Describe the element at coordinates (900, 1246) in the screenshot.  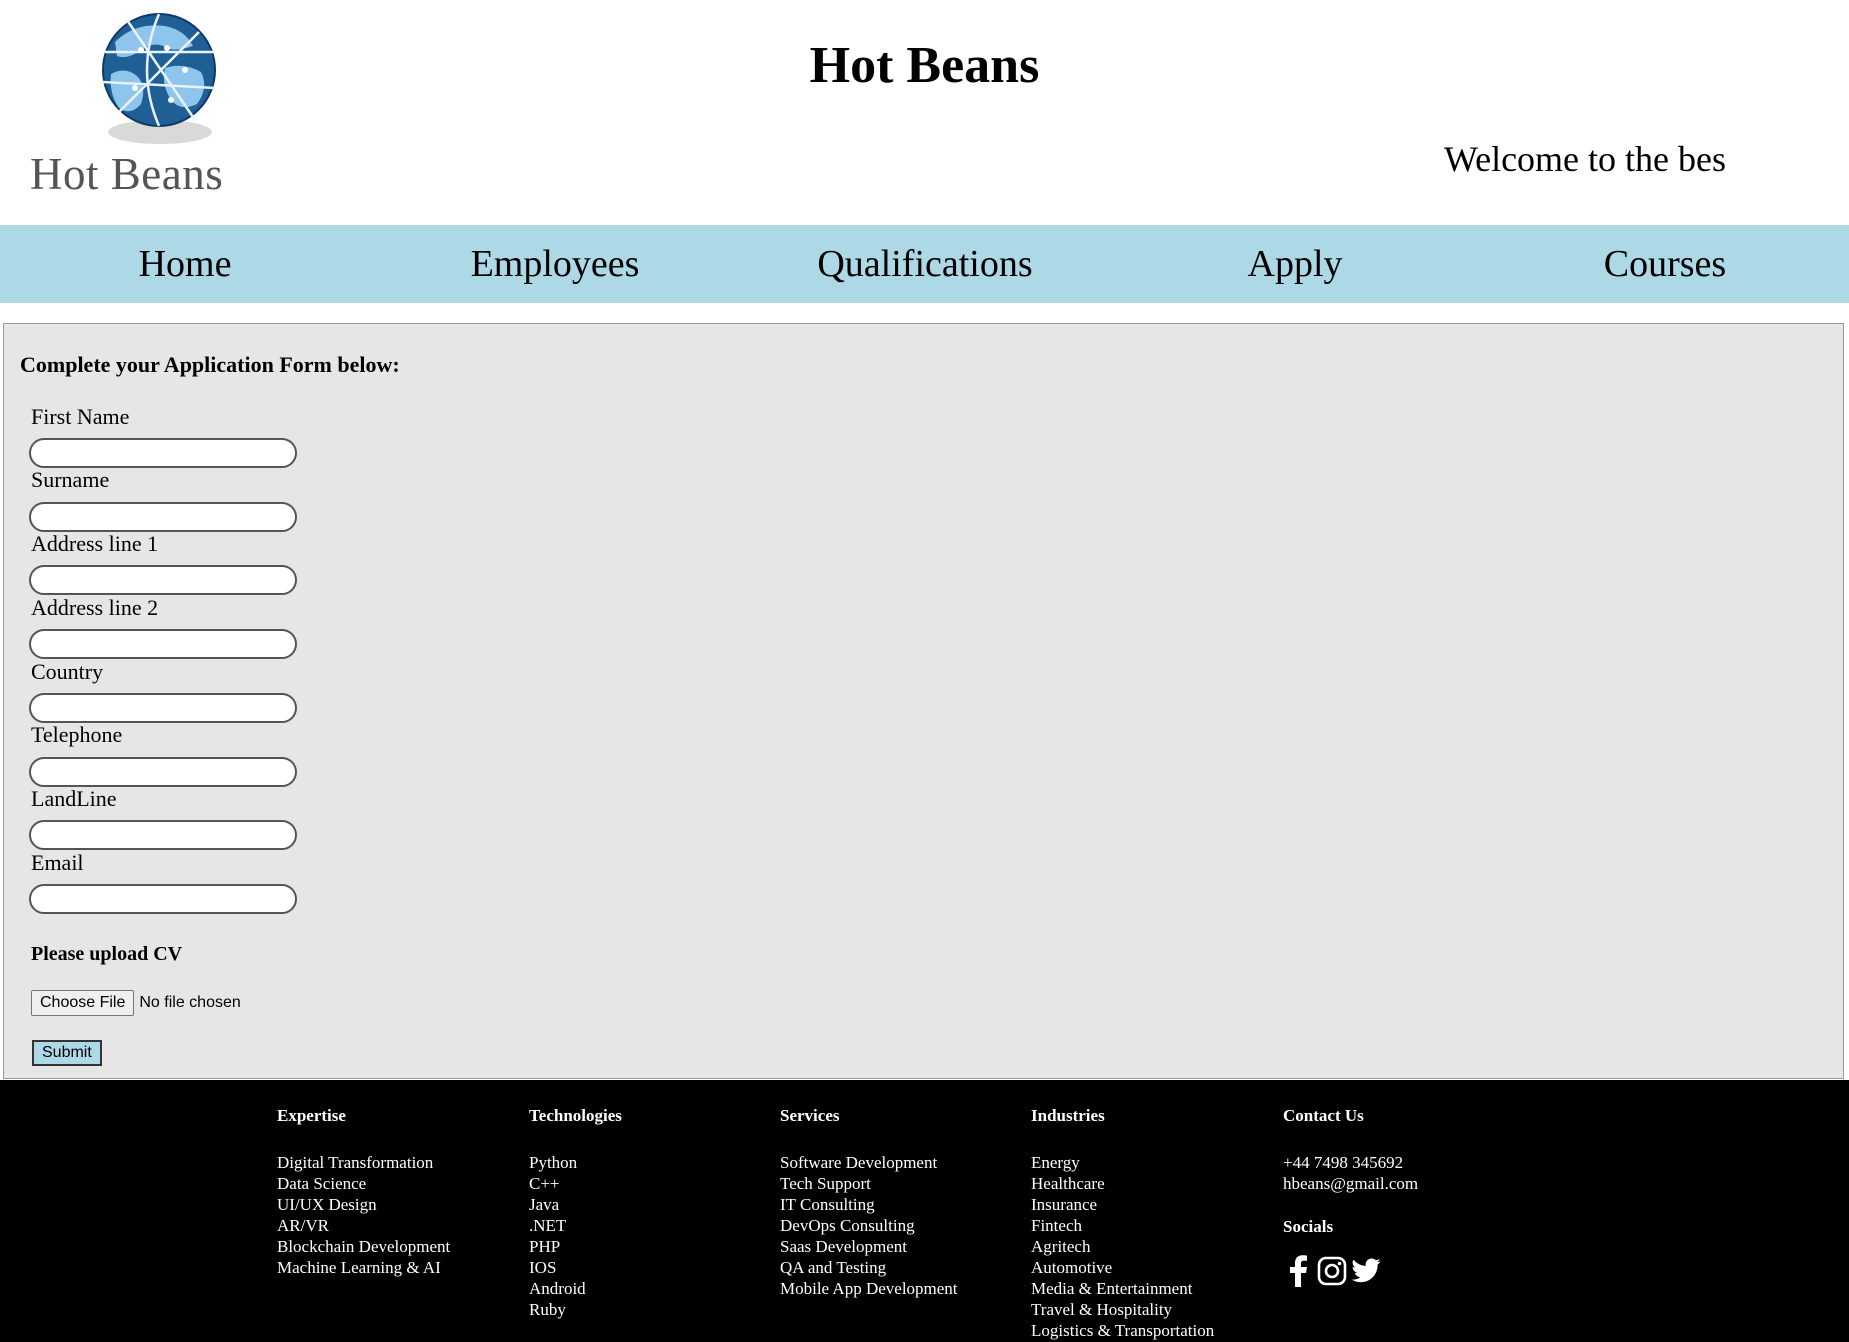
I see `footer-link: Saas Development` at that location.